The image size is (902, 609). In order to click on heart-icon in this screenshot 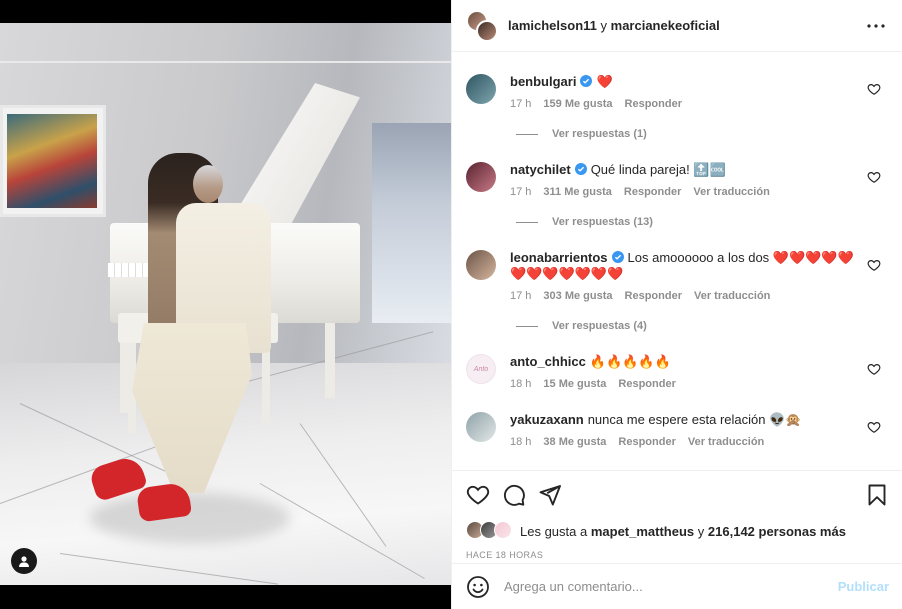, I will do `click(478, 495)`.